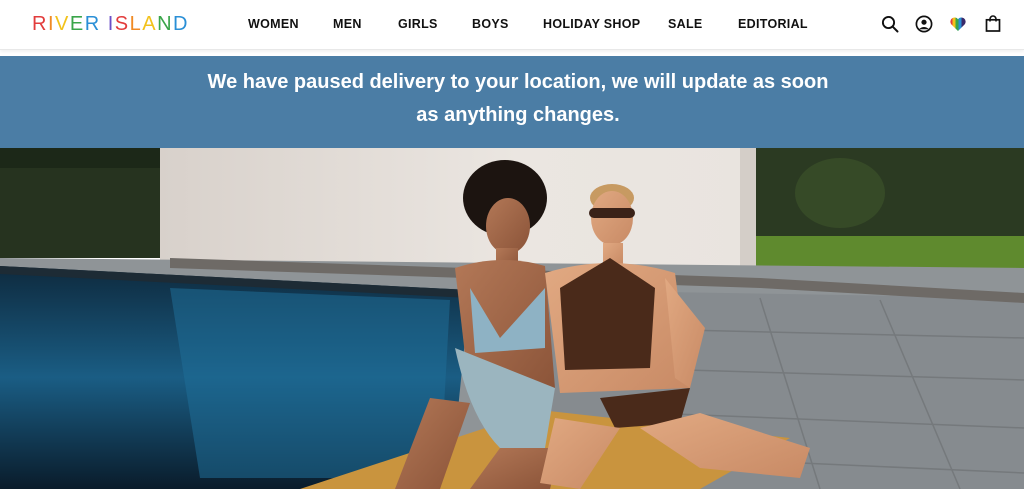 This screenshot has width=1024, height=489. Describe the element at coordinates (165, 24) in the screenshot. I see `logo-letter: N` at that location.